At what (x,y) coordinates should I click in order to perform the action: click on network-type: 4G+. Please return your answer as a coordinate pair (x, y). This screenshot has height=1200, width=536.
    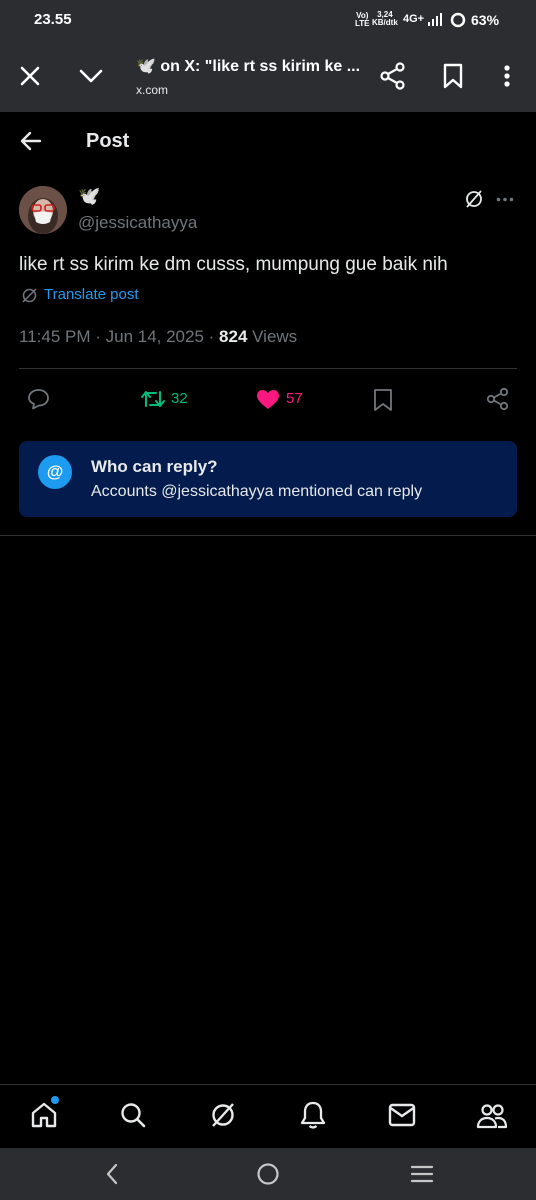
    Looking at the image, I should click on (414, 19).